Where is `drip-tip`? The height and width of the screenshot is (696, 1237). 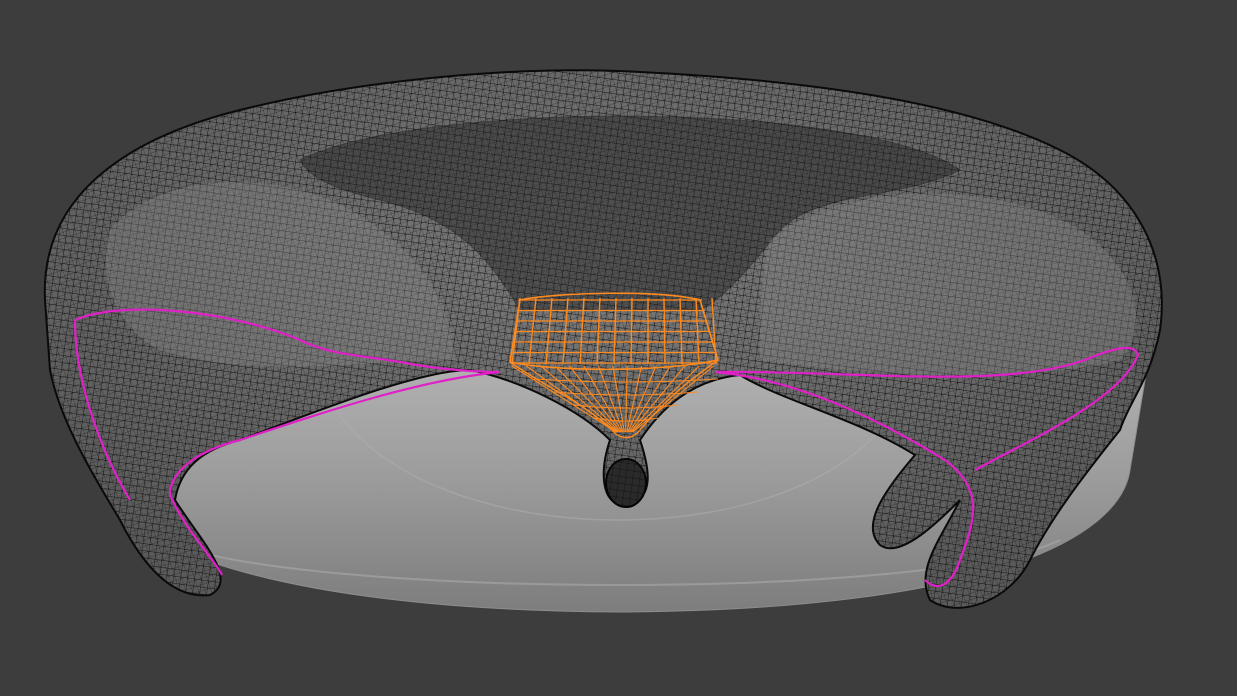
drip-tip is located at coordinates (626, 483).